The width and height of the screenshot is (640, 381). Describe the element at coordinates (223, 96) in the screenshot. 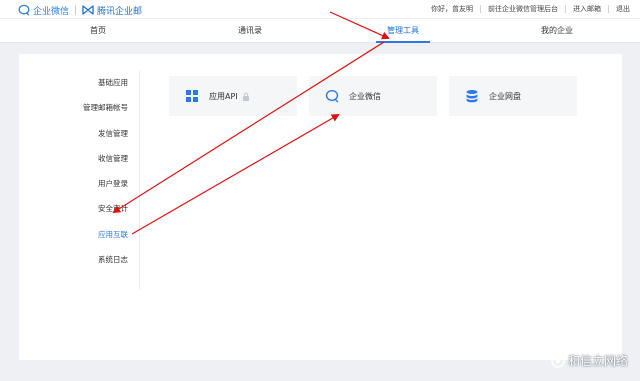

I see `card-app-api-label: 应用API` at that location.